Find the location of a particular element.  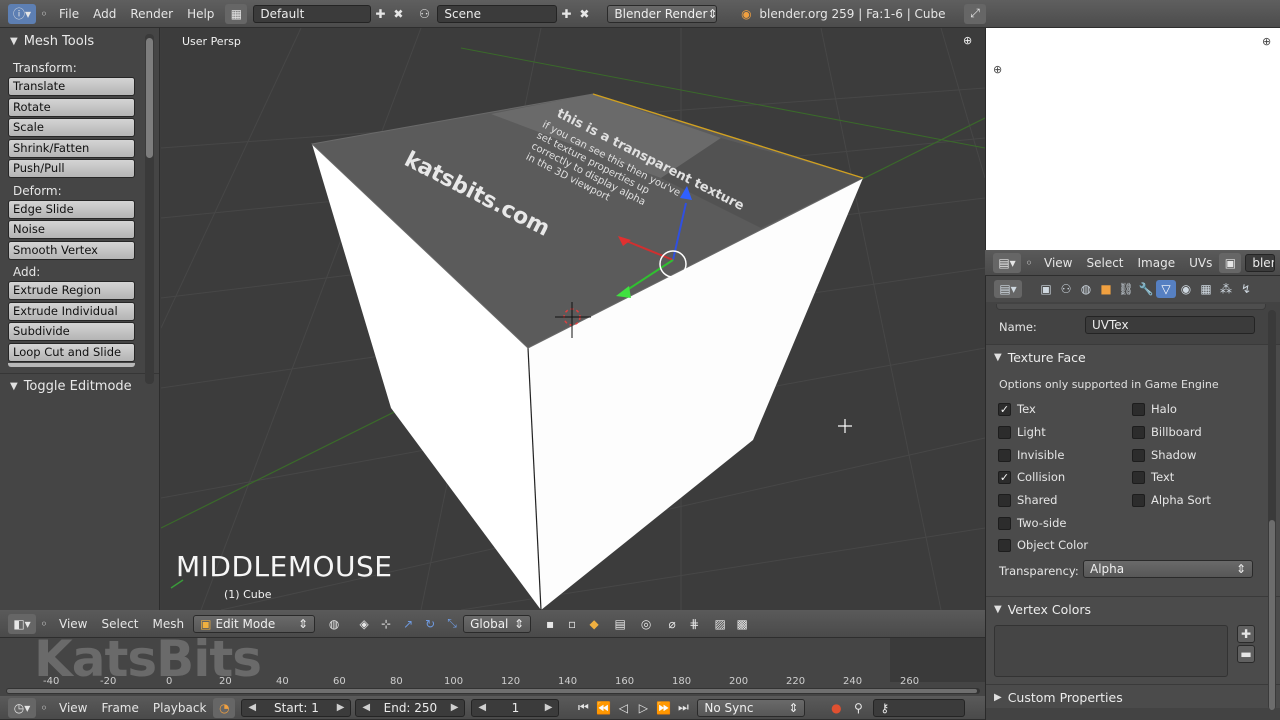

rotate-button: Rotate is located at coordinates (71, 107).